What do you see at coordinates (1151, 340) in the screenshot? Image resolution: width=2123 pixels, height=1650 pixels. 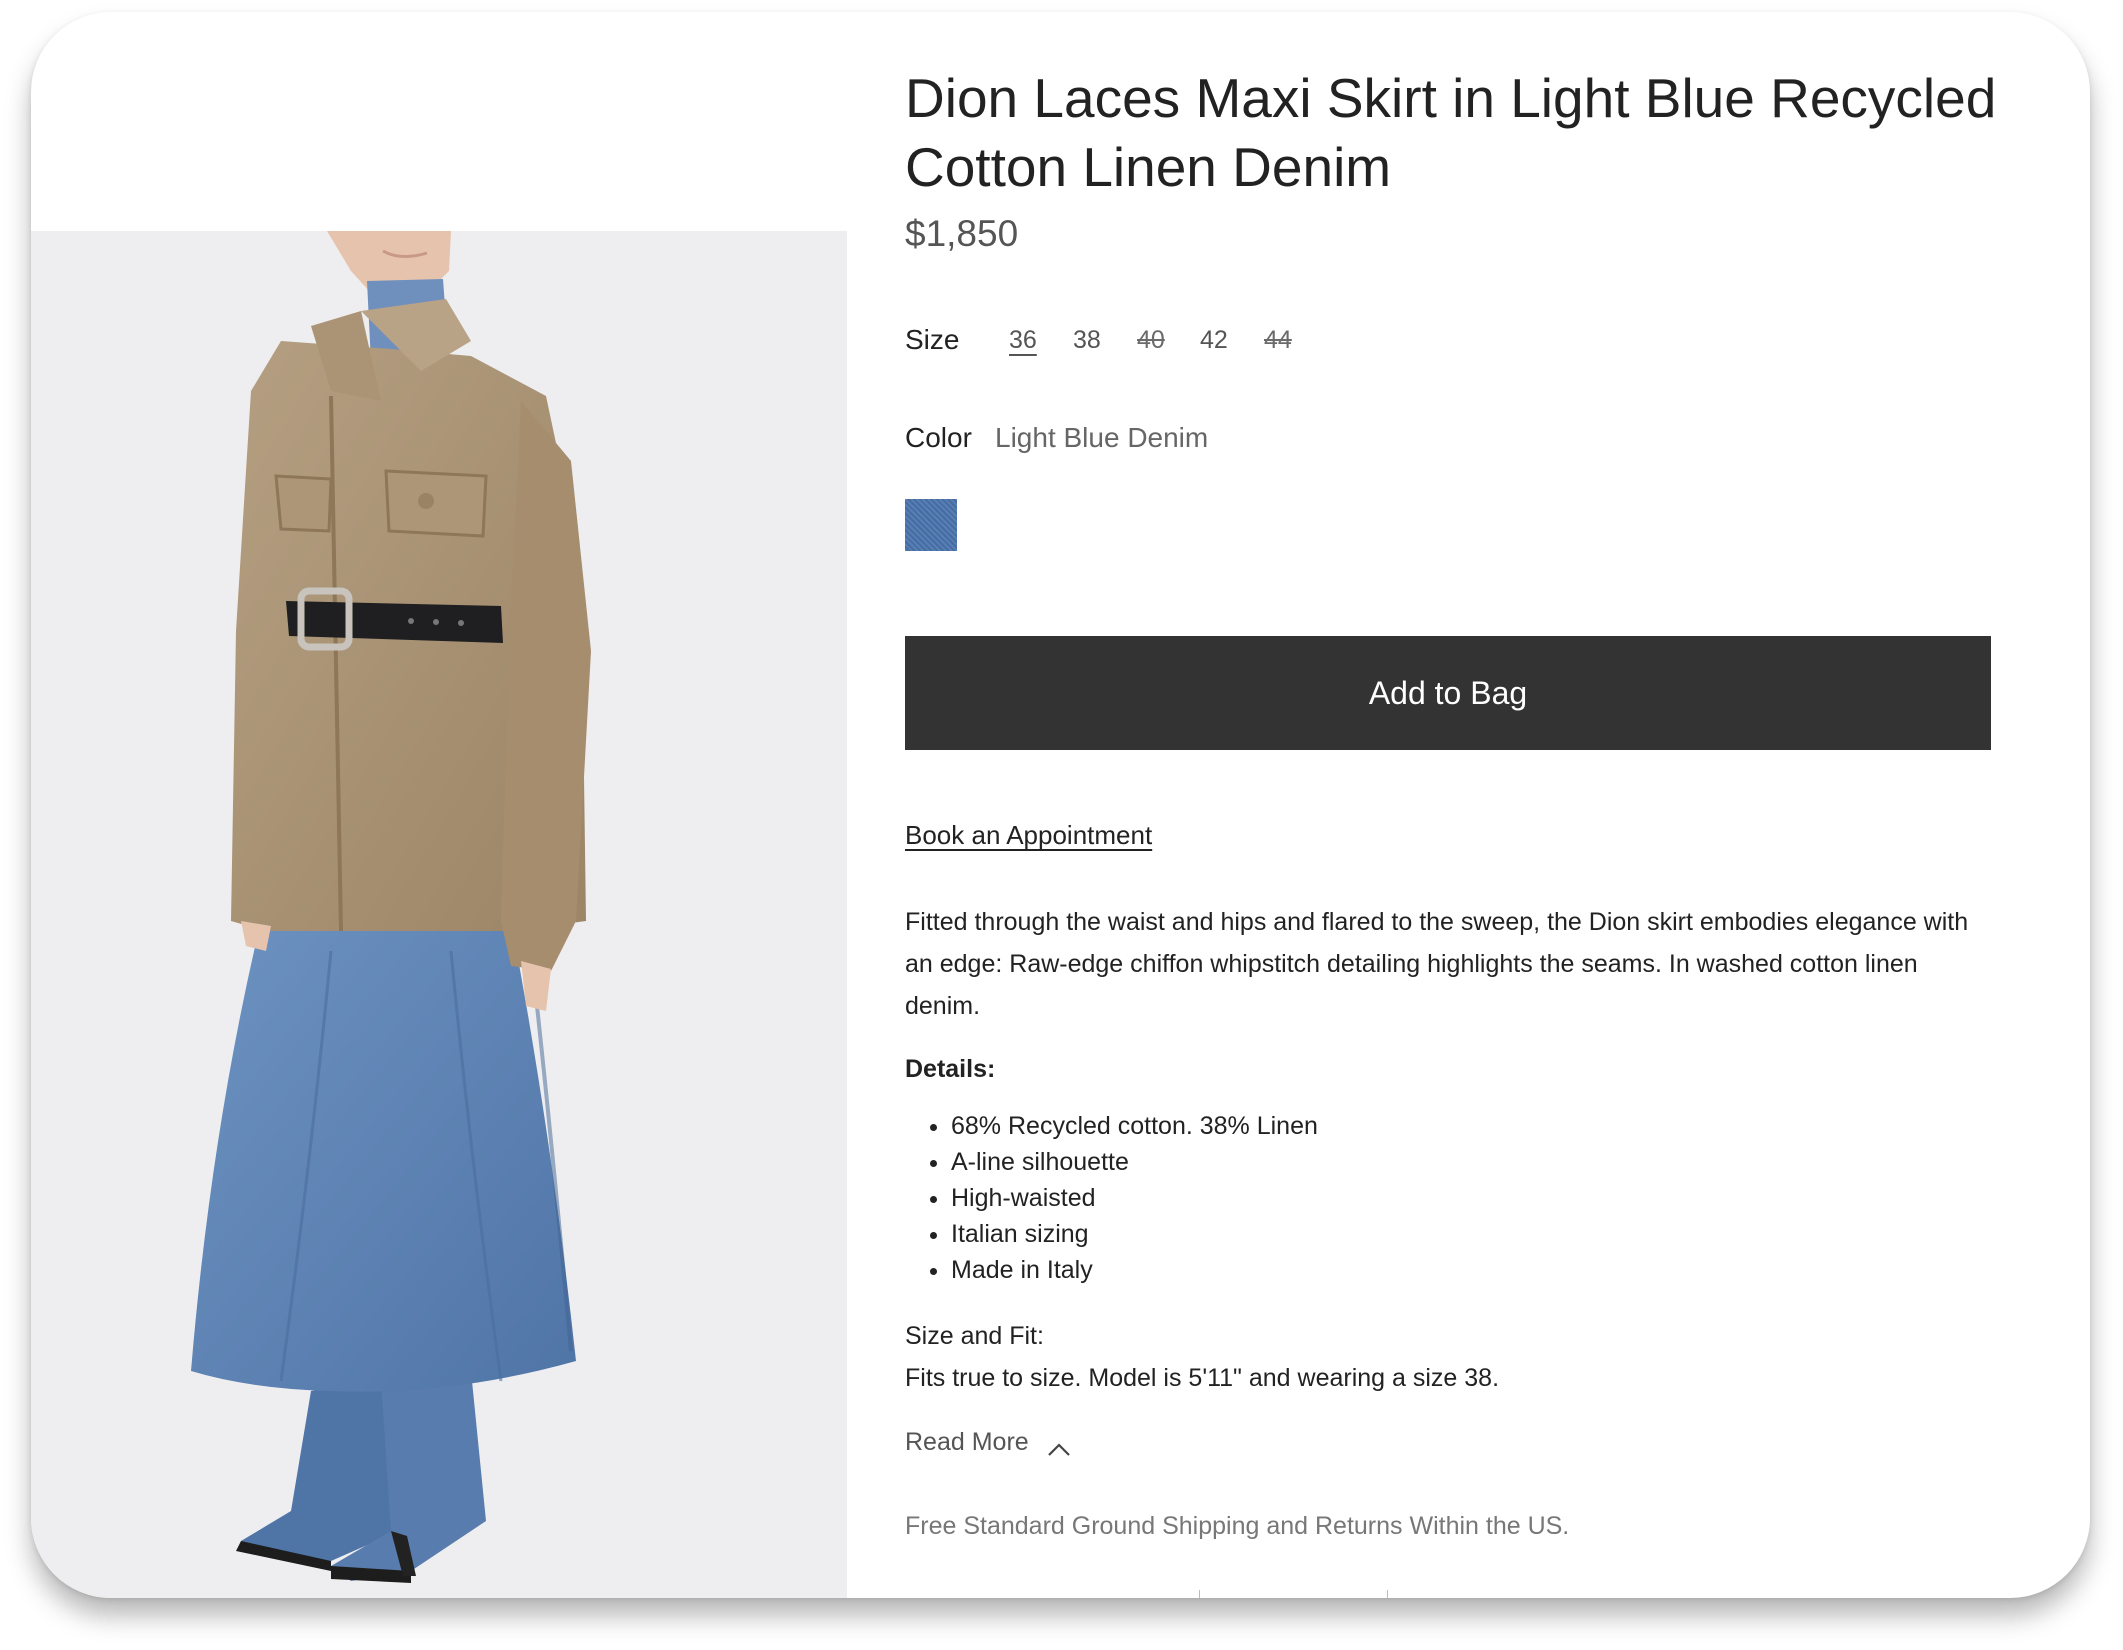 I see `size-option-40: 40` at bounding box center [1151, 340].